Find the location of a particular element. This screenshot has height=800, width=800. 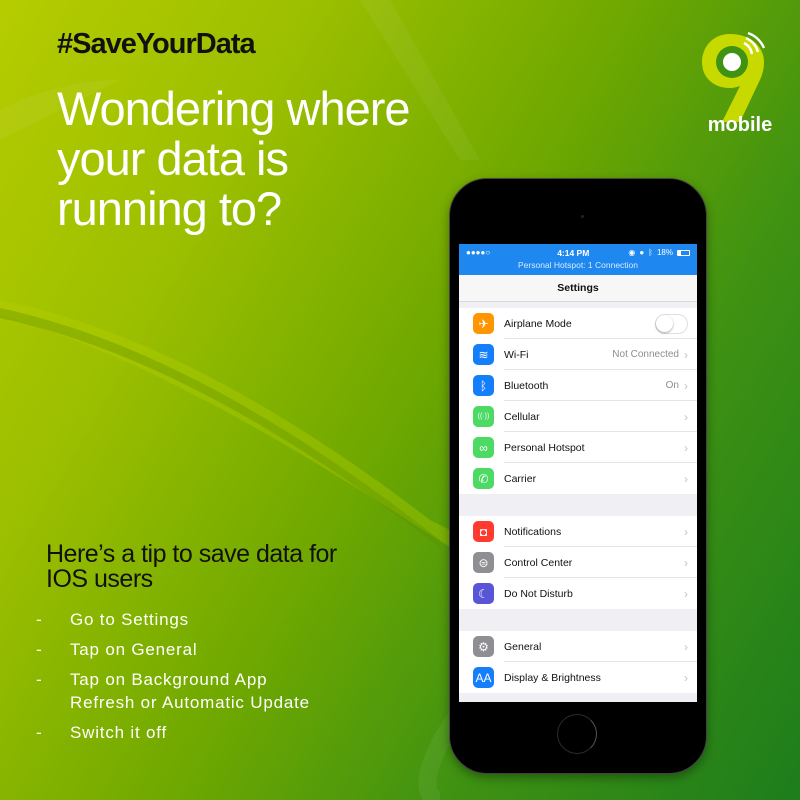

settings-row-personal-hotspot: ∞ Personal Hotspot › is located at coordinates (578, 447).